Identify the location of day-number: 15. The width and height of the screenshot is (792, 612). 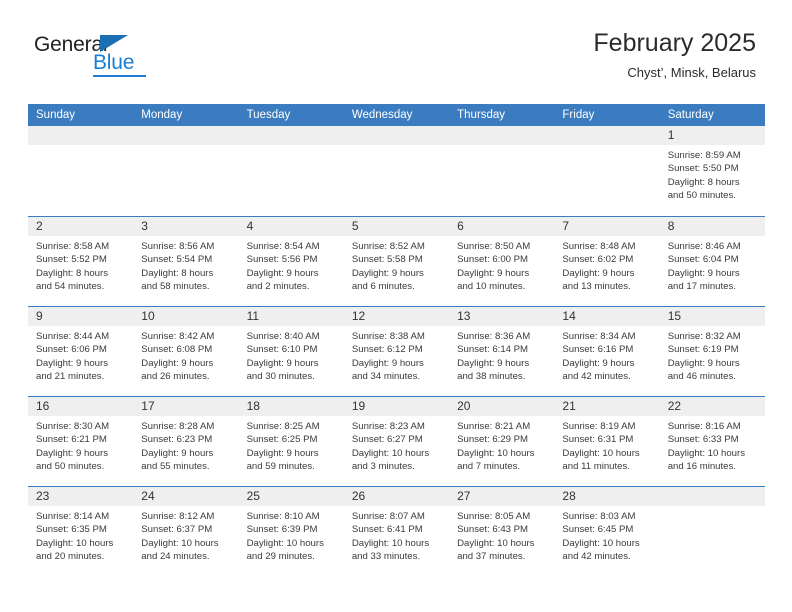
(712, 316).